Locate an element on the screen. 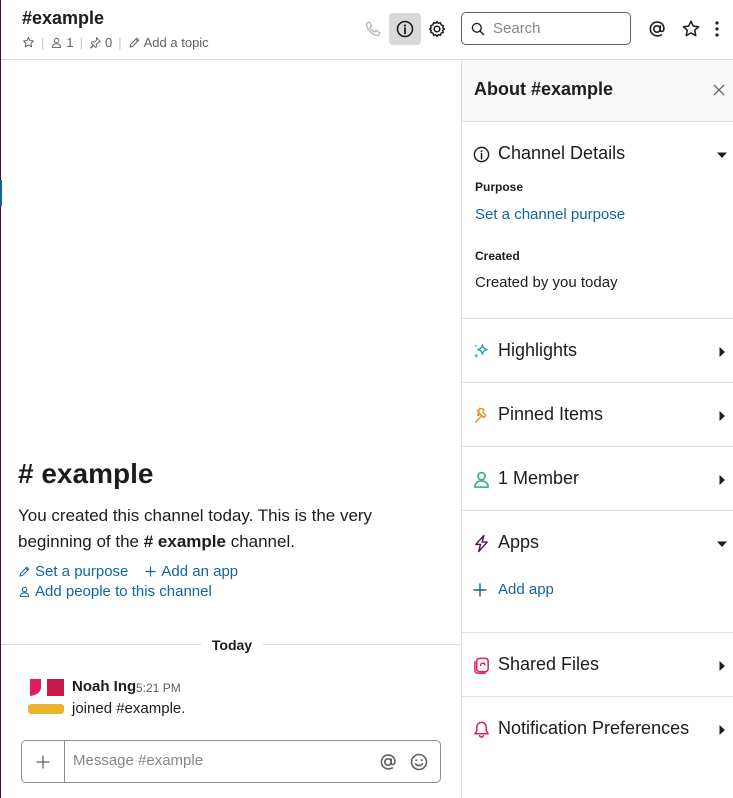  channel-details-label: Channel Details is located at coordinates (562, 153).